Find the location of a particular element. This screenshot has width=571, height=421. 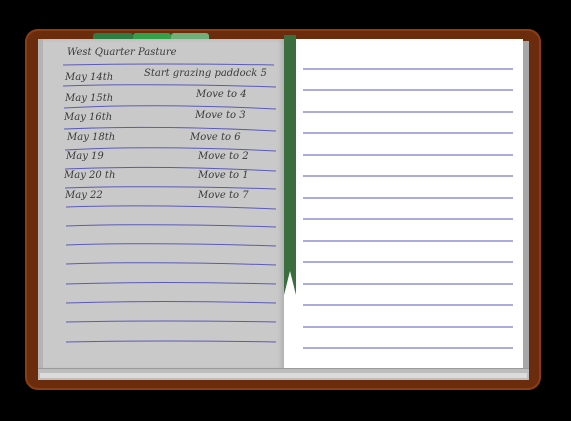

entry-note: Move to 1 is located at coordinates (223, 175).